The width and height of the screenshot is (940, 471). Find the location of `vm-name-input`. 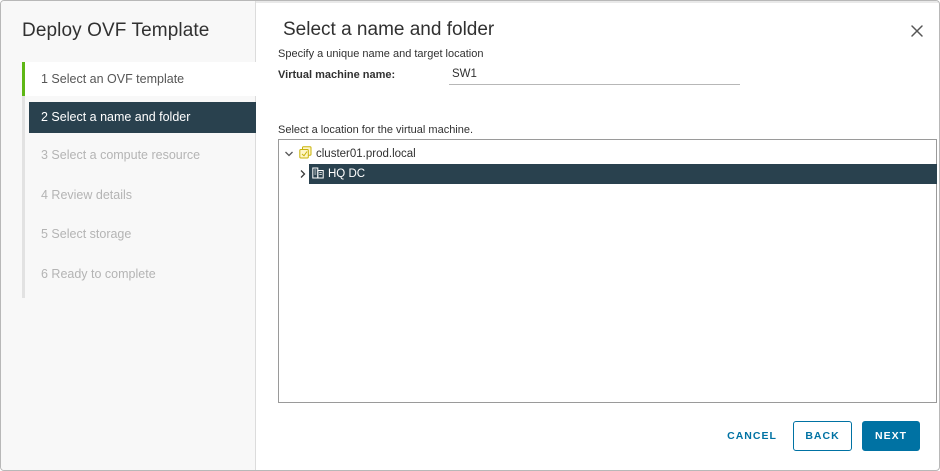

vm-name-input is located at coordinates (594, 74).